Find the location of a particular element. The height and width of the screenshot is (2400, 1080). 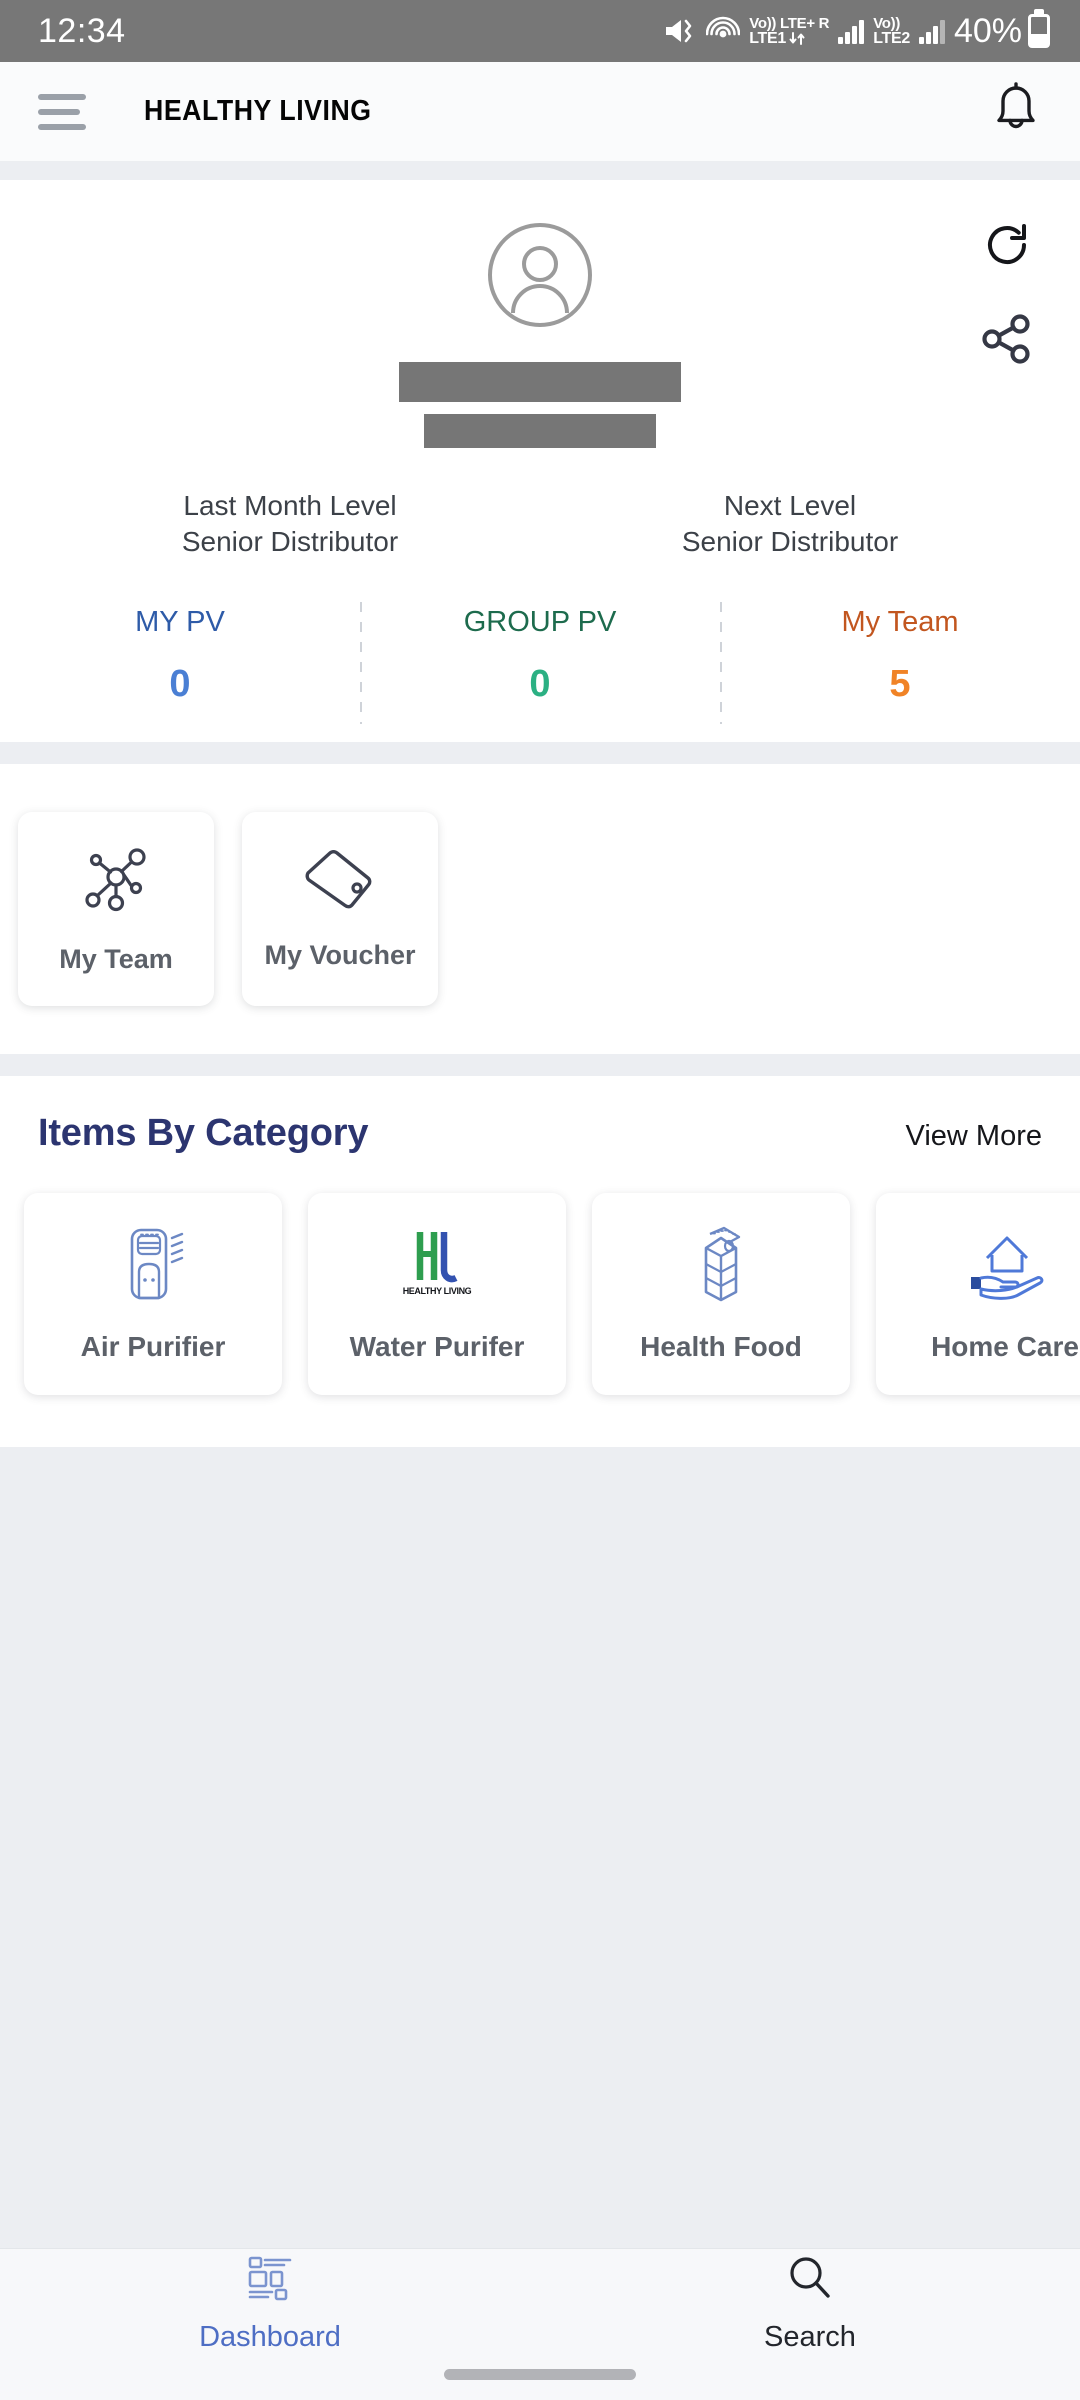

signal-sim1-icon is located at coordinates (851, 31).